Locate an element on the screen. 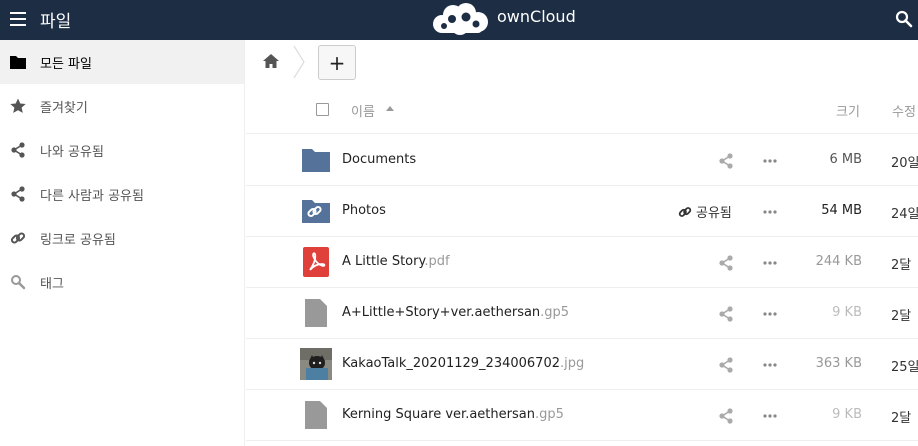 This screenshot has width=918, height=446. table-row: Kerning Square ver.aethersan.gp5 9 KB 2달 is located at coordinates (582, 415).